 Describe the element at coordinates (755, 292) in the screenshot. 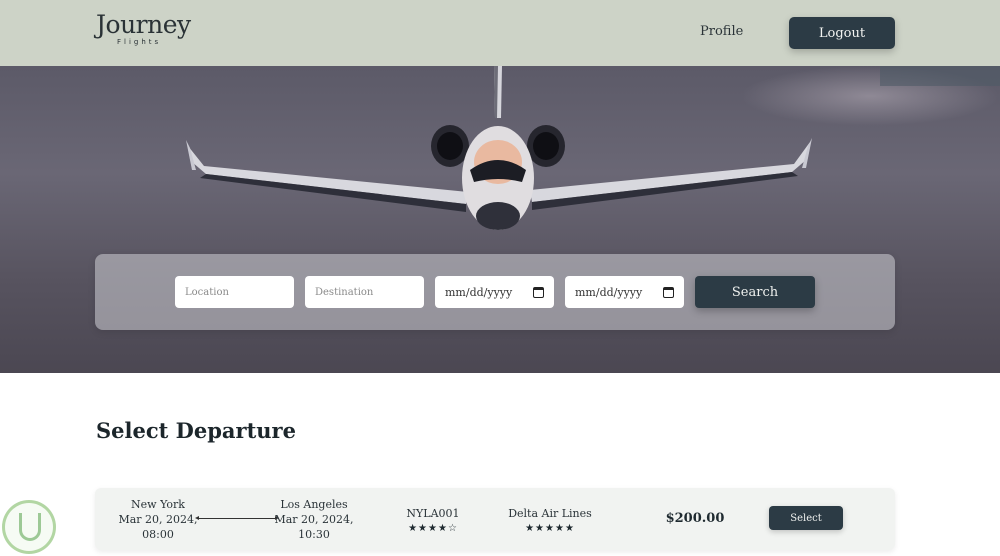

I see `search-button: Search` at that location.